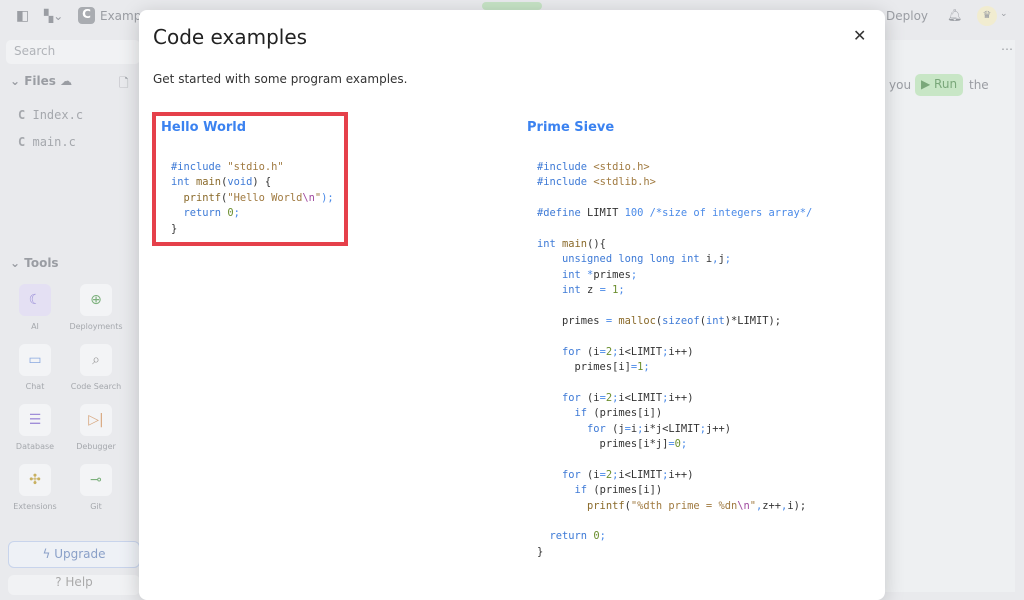 This screenshot has width=1024, height=600. I want to click on workspace-switcher-icon: ▚⌄, so click(53, 16).